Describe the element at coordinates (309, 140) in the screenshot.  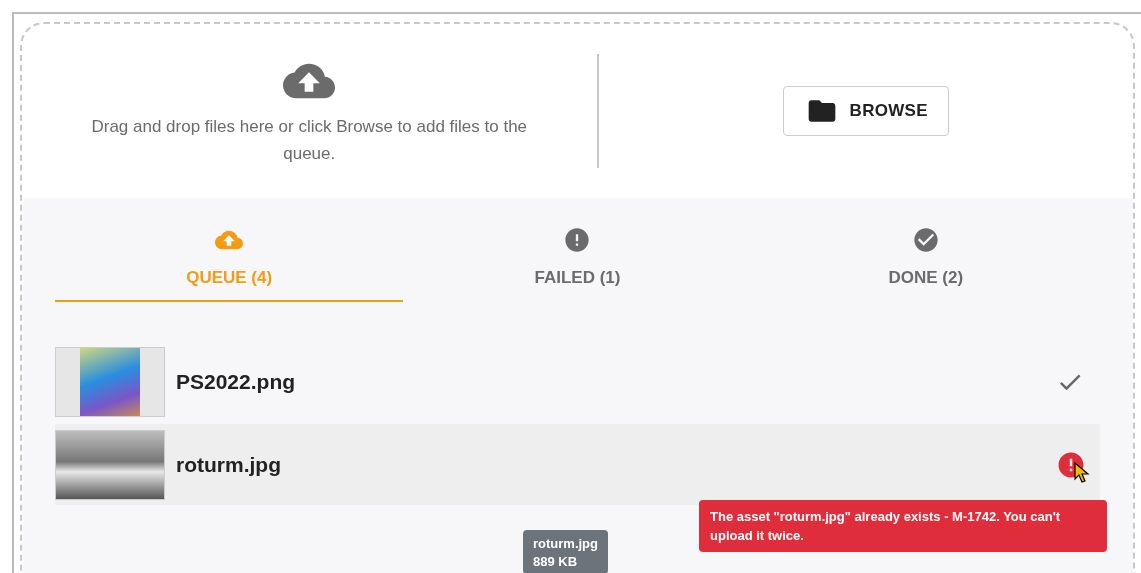
I see `drop-instructions: Drag and drop files here or click Browse to add files to the queue.` at that location.